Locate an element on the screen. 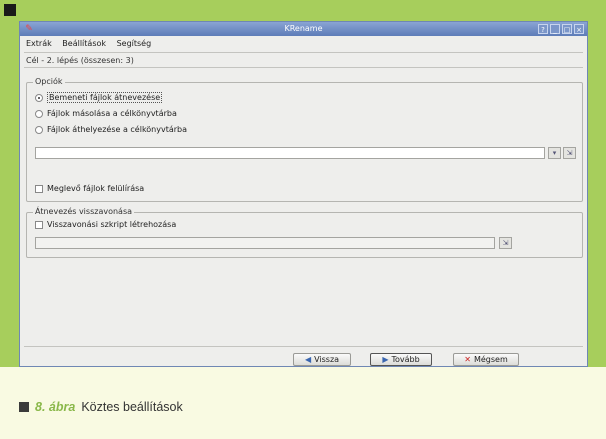 This screenshot has height=439, width=606. menu-bar: Extrák Beállítások Segítség is located at coordinates (303, 43).